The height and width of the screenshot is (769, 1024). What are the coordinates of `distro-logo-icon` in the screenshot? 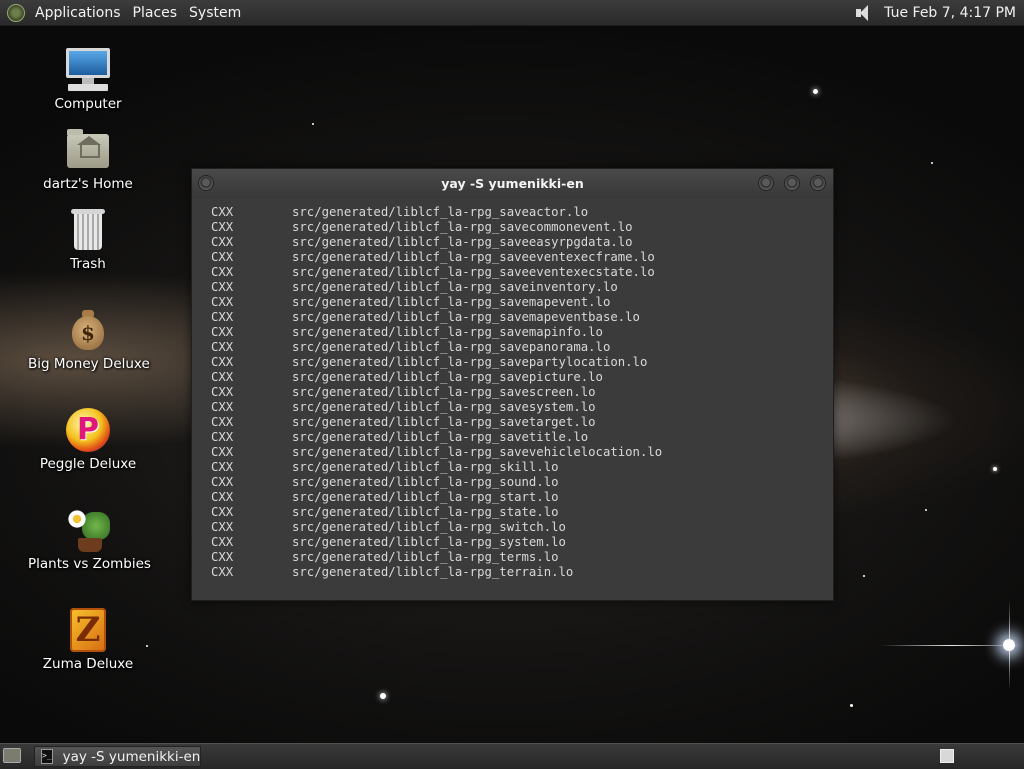 It's located at (16, 12).